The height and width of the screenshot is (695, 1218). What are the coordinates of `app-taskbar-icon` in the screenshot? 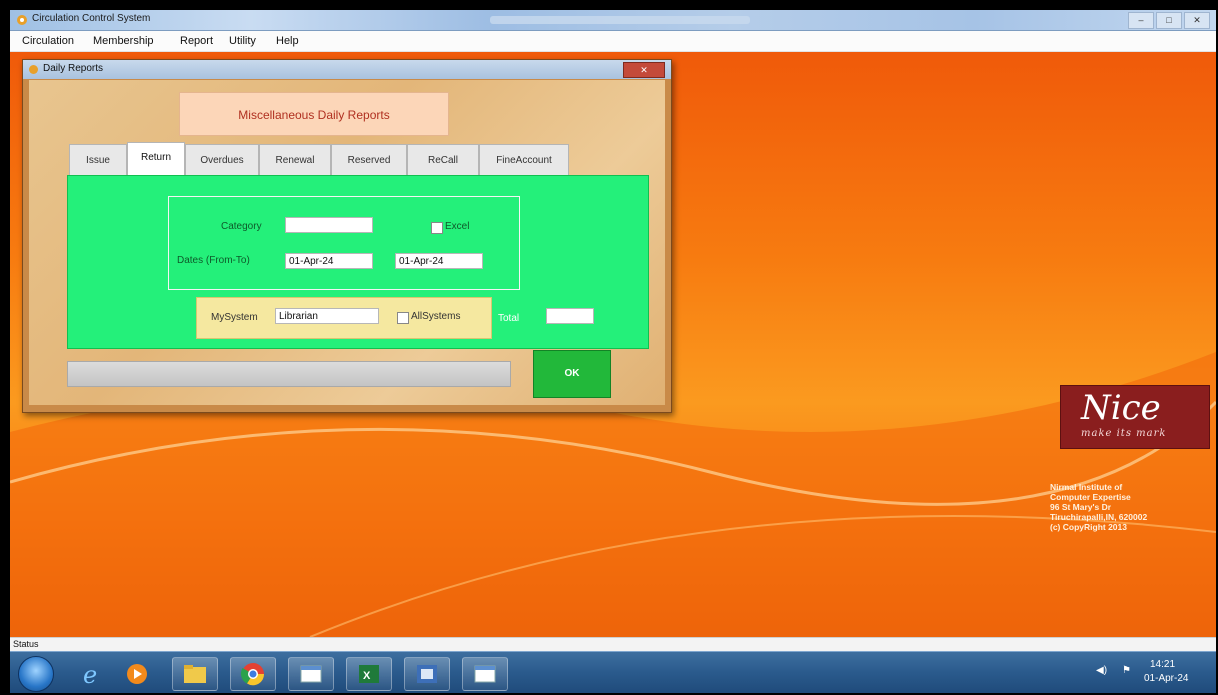 It's located at (427, 674).